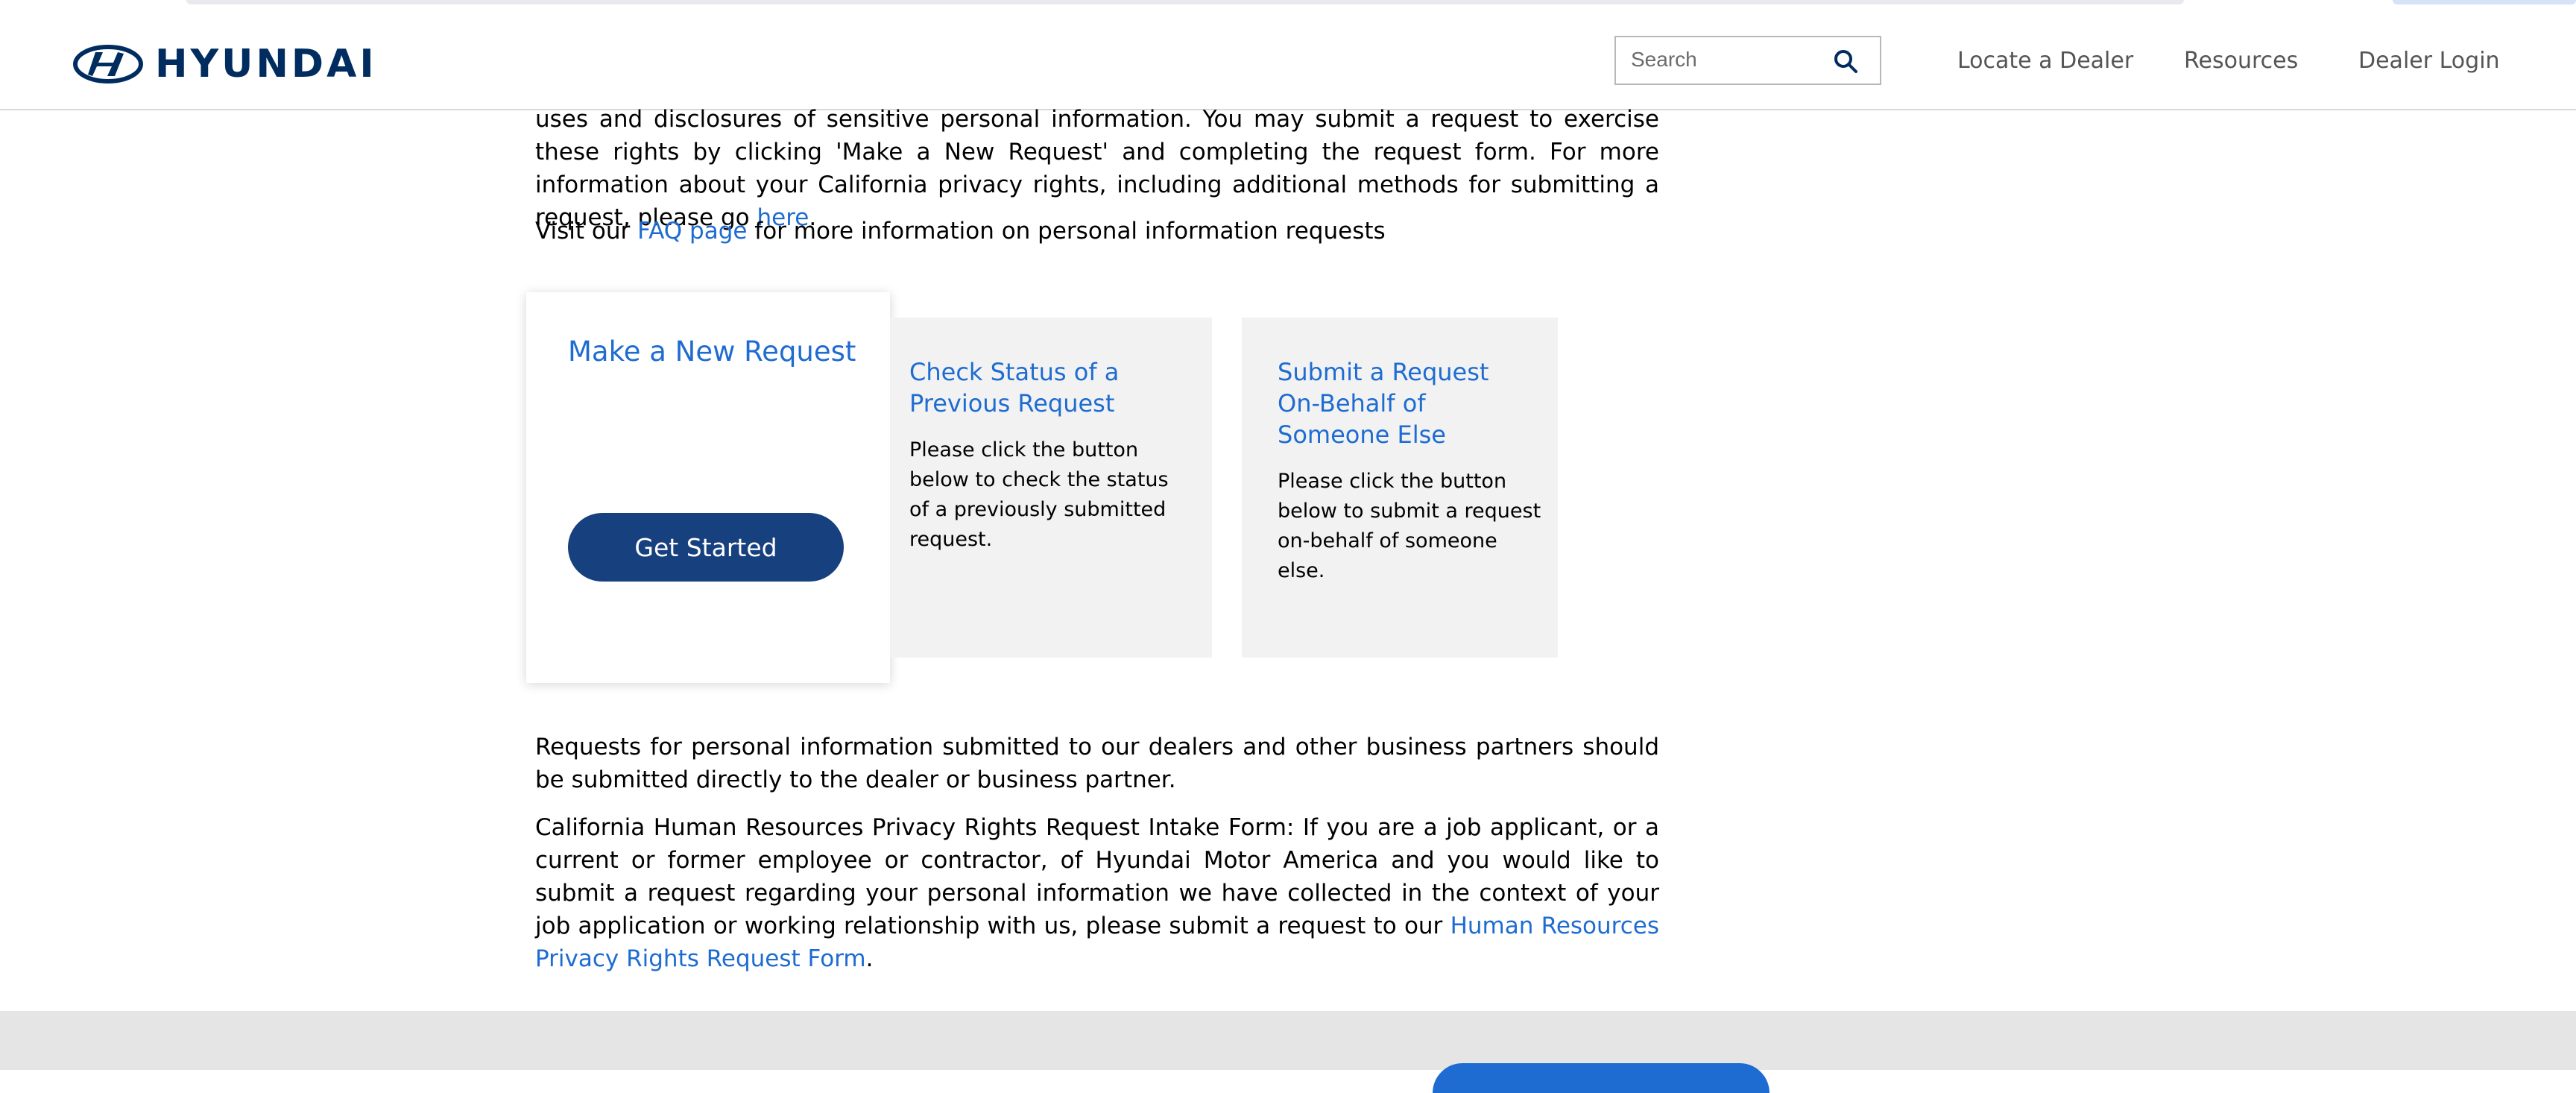 The width and height of the screenshot is (2576, 1093). I want to click on browser-top-strip, so click(1288, 7).